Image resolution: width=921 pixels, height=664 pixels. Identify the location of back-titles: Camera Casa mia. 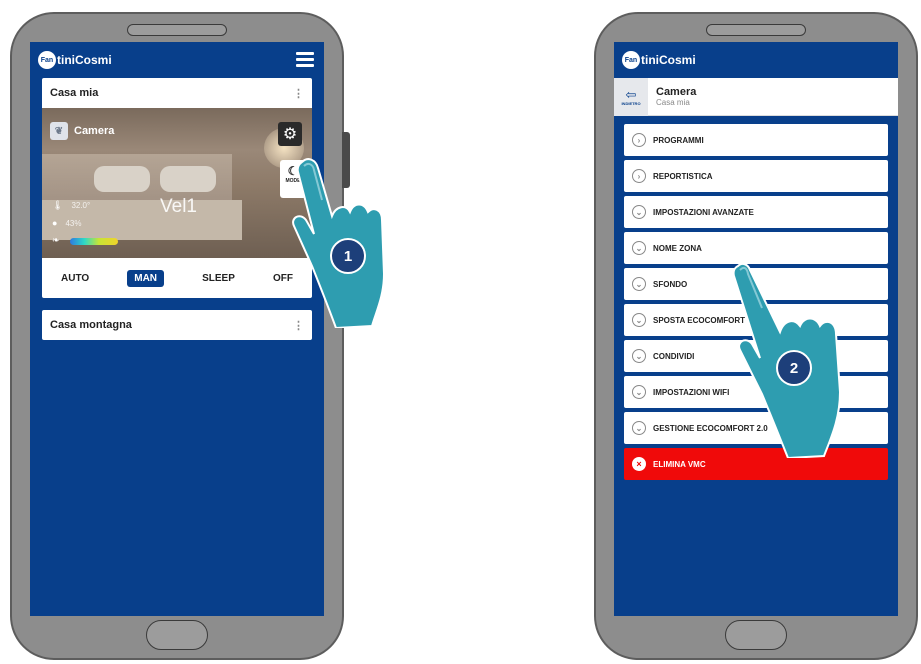
(676, 96).